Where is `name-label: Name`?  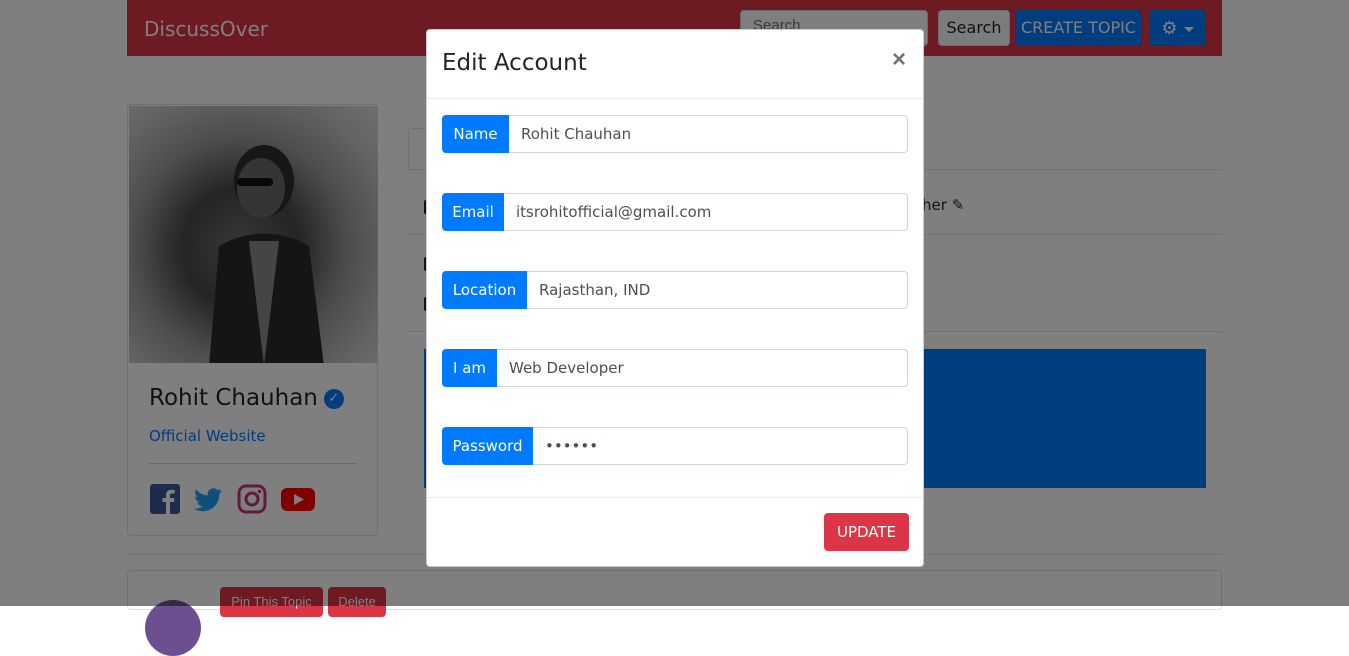 name-label: Name is located at coordinates (475, 134).